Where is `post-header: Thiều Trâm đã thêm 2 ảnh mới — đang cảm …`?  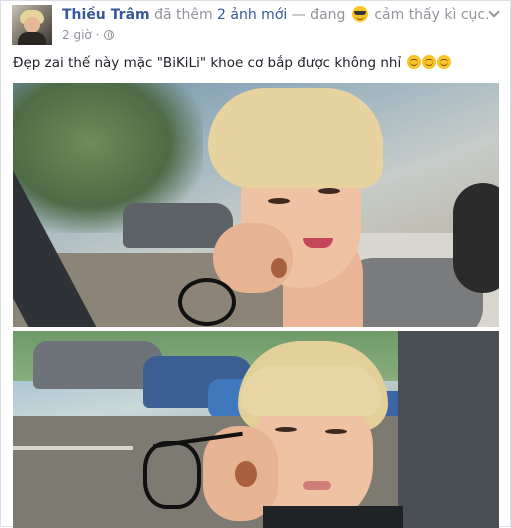
post-header: Thiều Trâm đã thêm 2 ảnh mới — đang cảm … is located at coordinates (257, 25).